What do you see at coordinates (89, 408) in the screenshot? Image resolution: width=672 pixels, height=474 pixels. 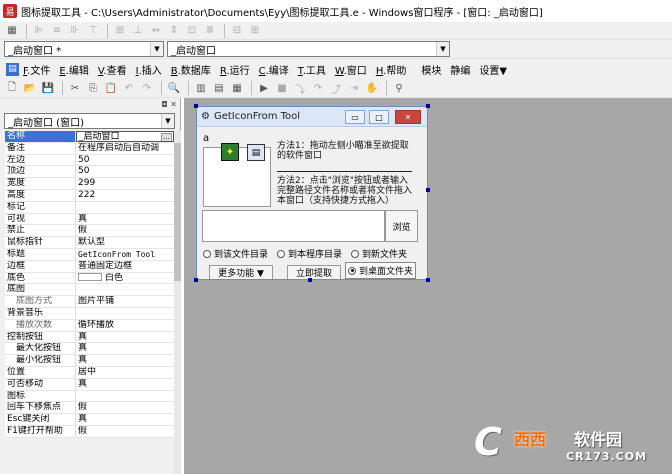 I see `property-row: 回车下移焦点假` at bounding box center [89, 408].